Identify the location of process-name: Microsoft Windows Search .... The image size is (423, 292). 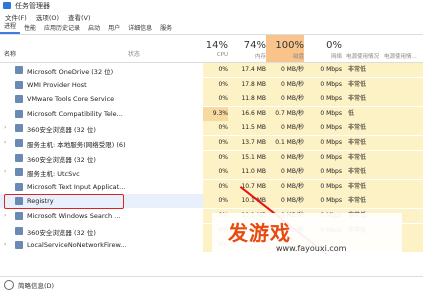
(73, 216).